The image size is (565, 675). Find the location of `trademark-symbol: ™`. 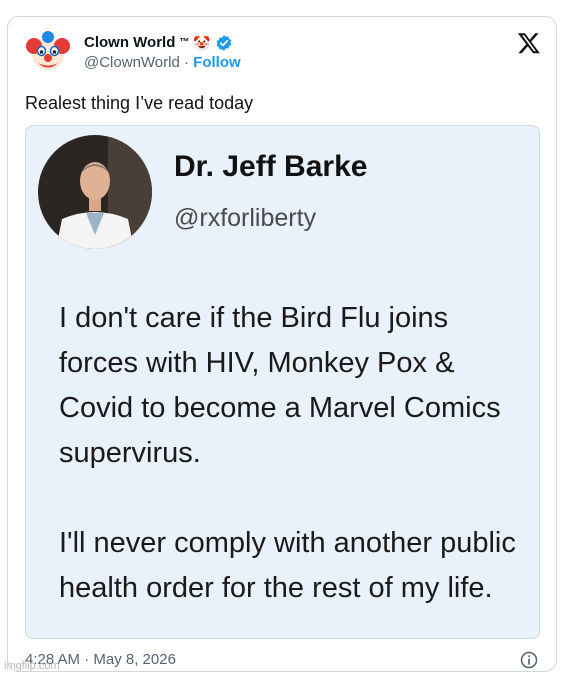

trademark-symbol: ™ is located at coordinates (184, 42).